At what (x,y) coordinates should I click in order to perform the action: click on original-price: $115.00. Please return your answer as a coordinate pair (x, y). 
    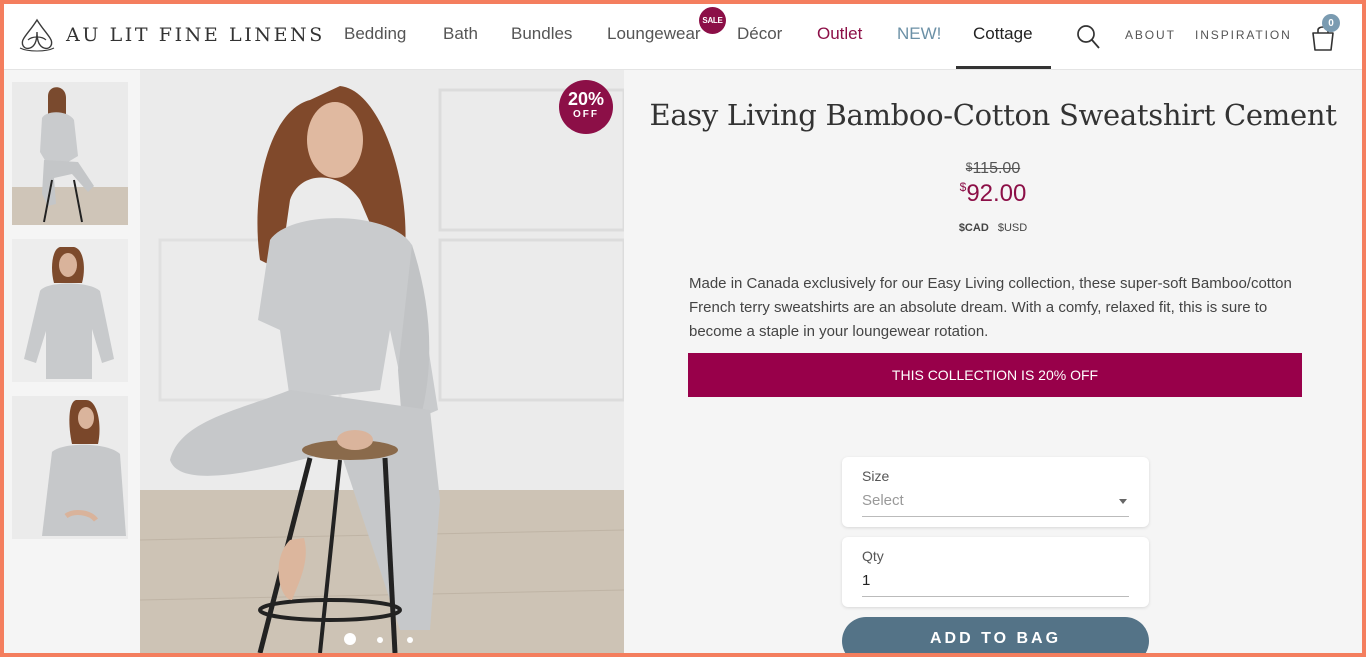
    Looking at the image, I should click on (993, 169).